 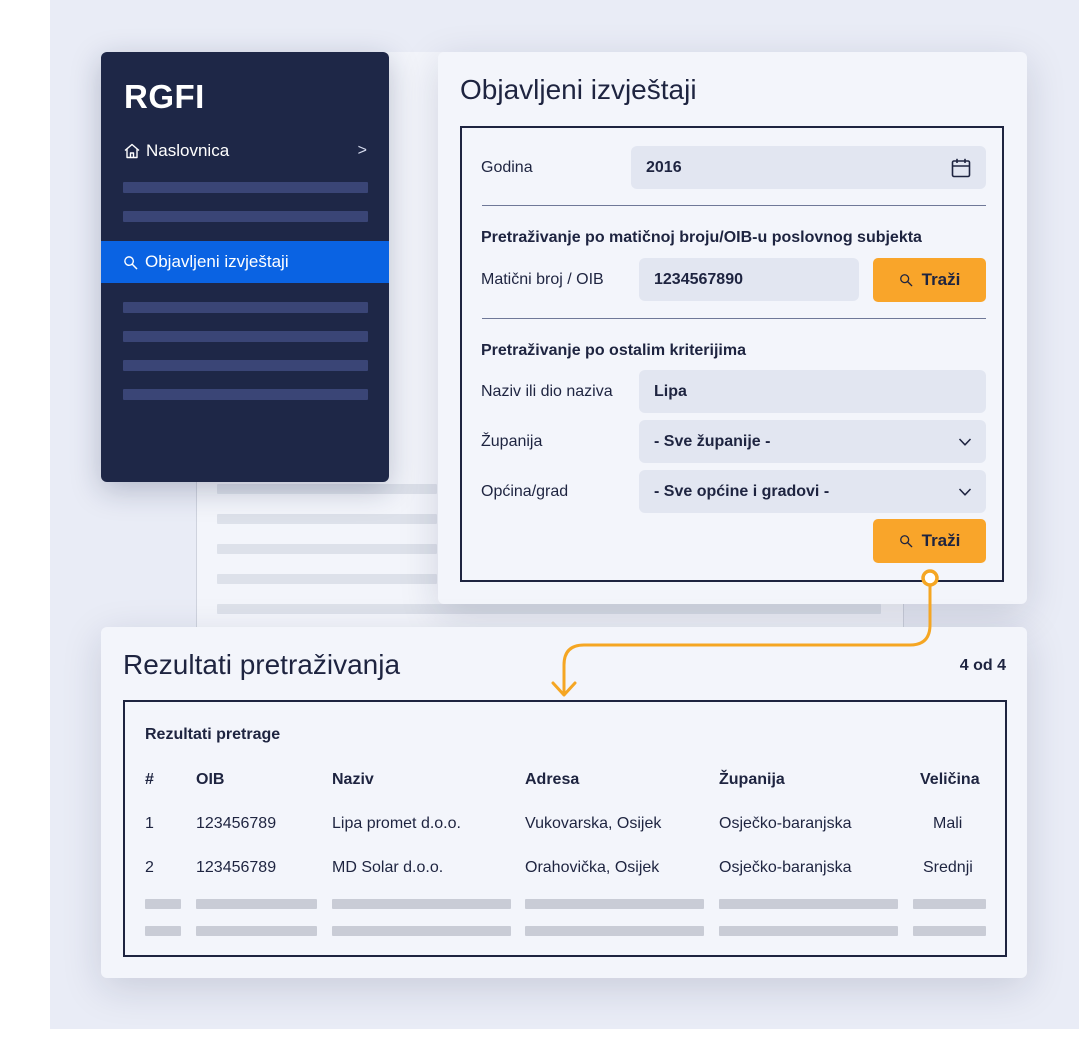 I want to click on column-header-size: Veličina, so click(x=950, y=780).